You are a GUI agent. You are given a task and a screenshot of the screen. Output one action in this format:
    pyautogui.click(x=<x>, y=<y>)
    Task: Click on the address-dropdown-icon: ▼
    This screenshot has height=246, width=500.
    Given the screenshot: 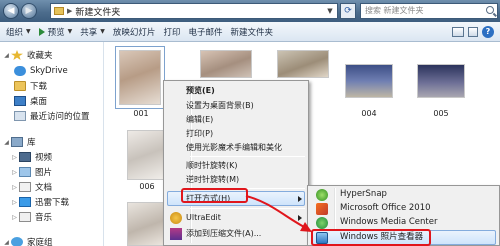 What is the action you would take?
    pyautogui.click(x=330, y=11)
    